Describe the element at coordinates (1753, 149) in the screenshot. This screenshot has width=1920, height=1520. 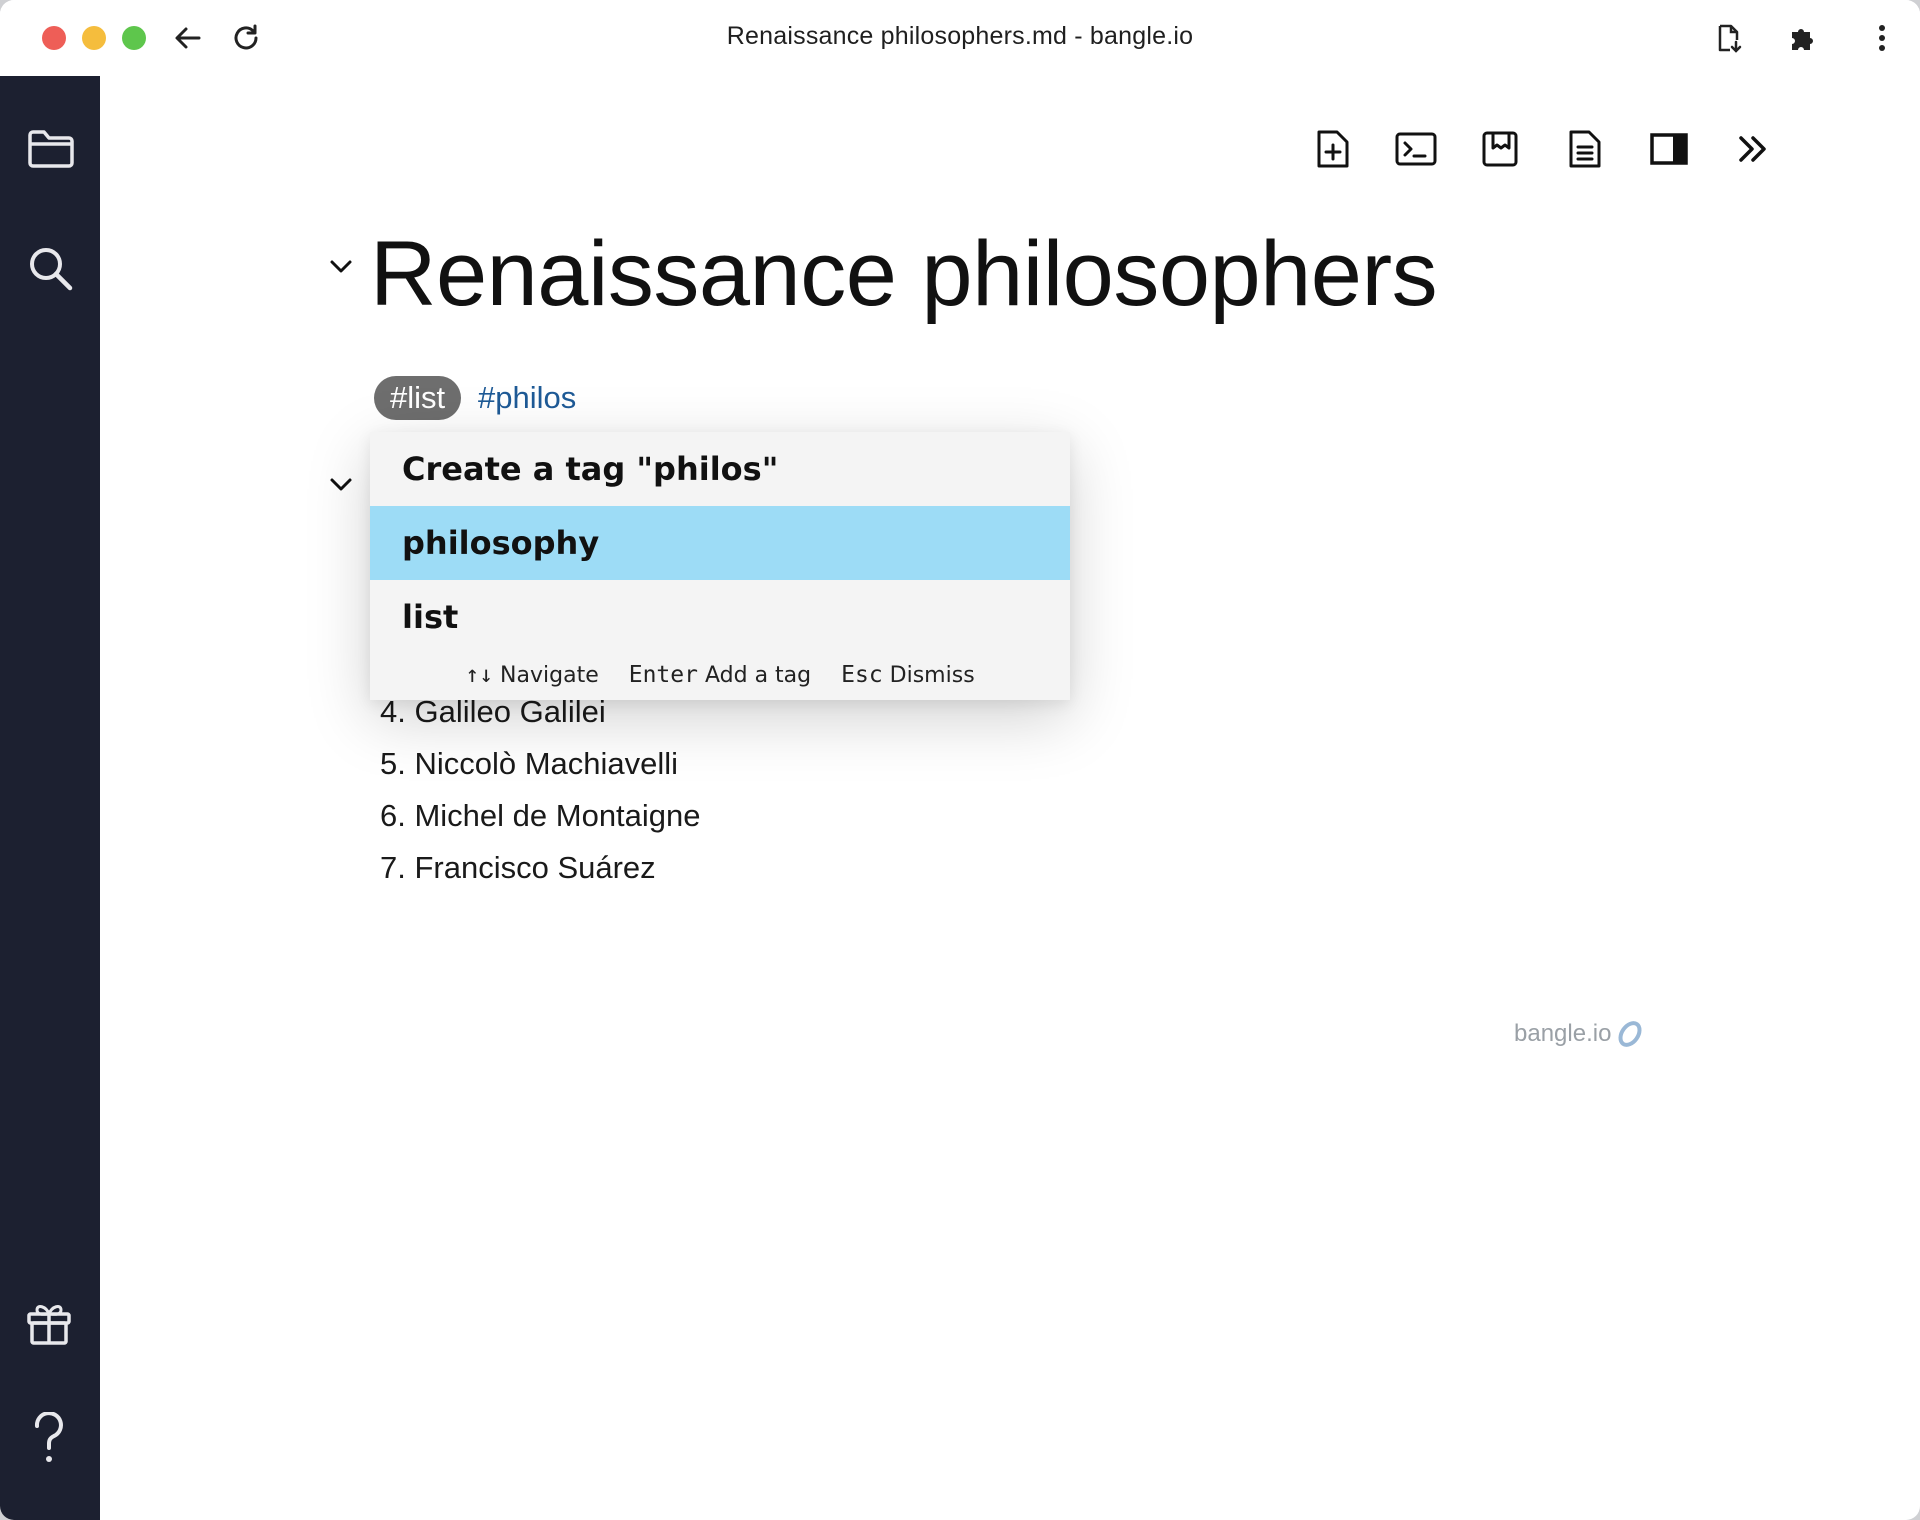
I see `chevrons-right-icon` at that location.